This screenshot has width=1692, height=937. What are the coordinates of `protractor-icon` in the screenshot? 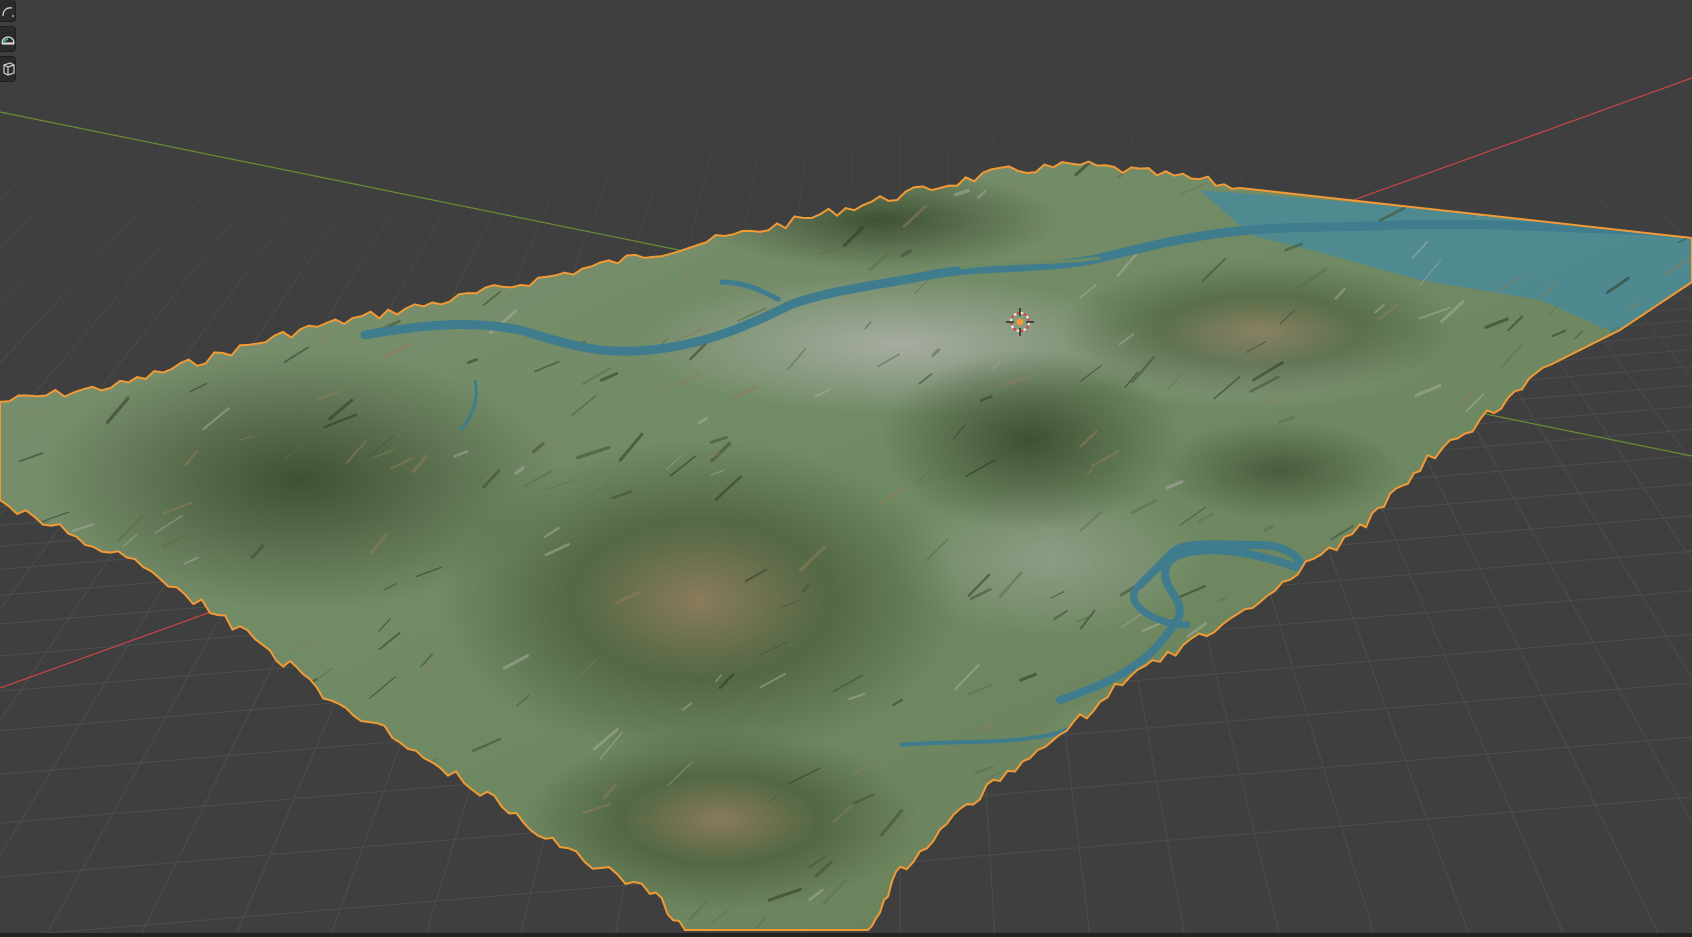 It's located at (7, 40).